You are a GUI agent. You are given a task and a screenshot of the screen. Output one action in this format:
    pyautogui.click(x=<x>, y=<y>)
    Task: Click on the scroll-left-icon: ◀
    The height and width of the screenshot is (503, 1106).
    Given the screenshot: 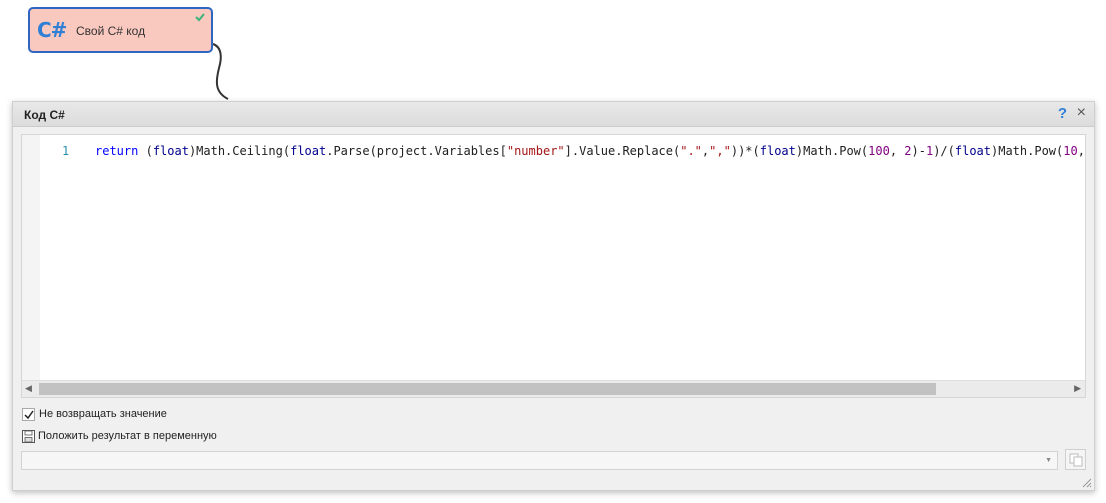 What is the action you would take?
    pyautogui.click(x=28, y=388)
    